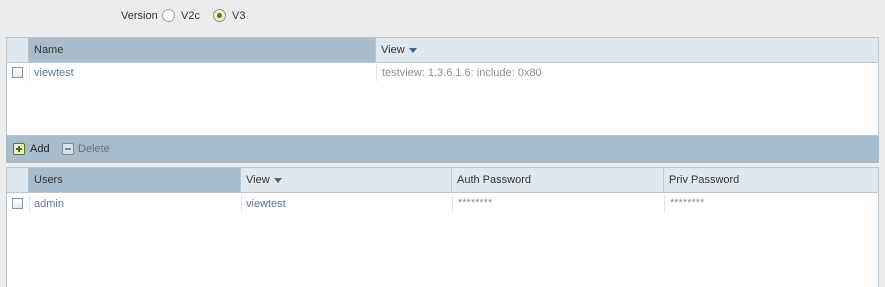  I want to click on user-name-cell: admin, so click(49, 204).